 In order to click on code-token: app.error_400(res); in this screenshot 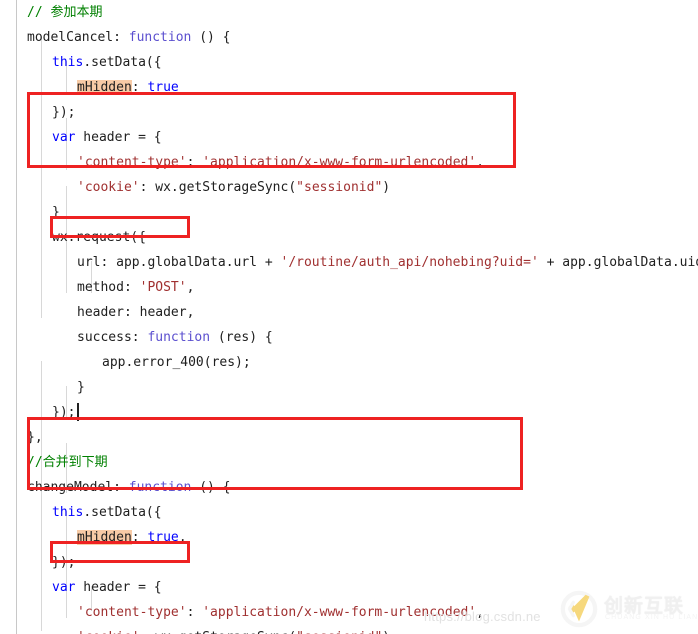, I will do `click(176, 362)`.